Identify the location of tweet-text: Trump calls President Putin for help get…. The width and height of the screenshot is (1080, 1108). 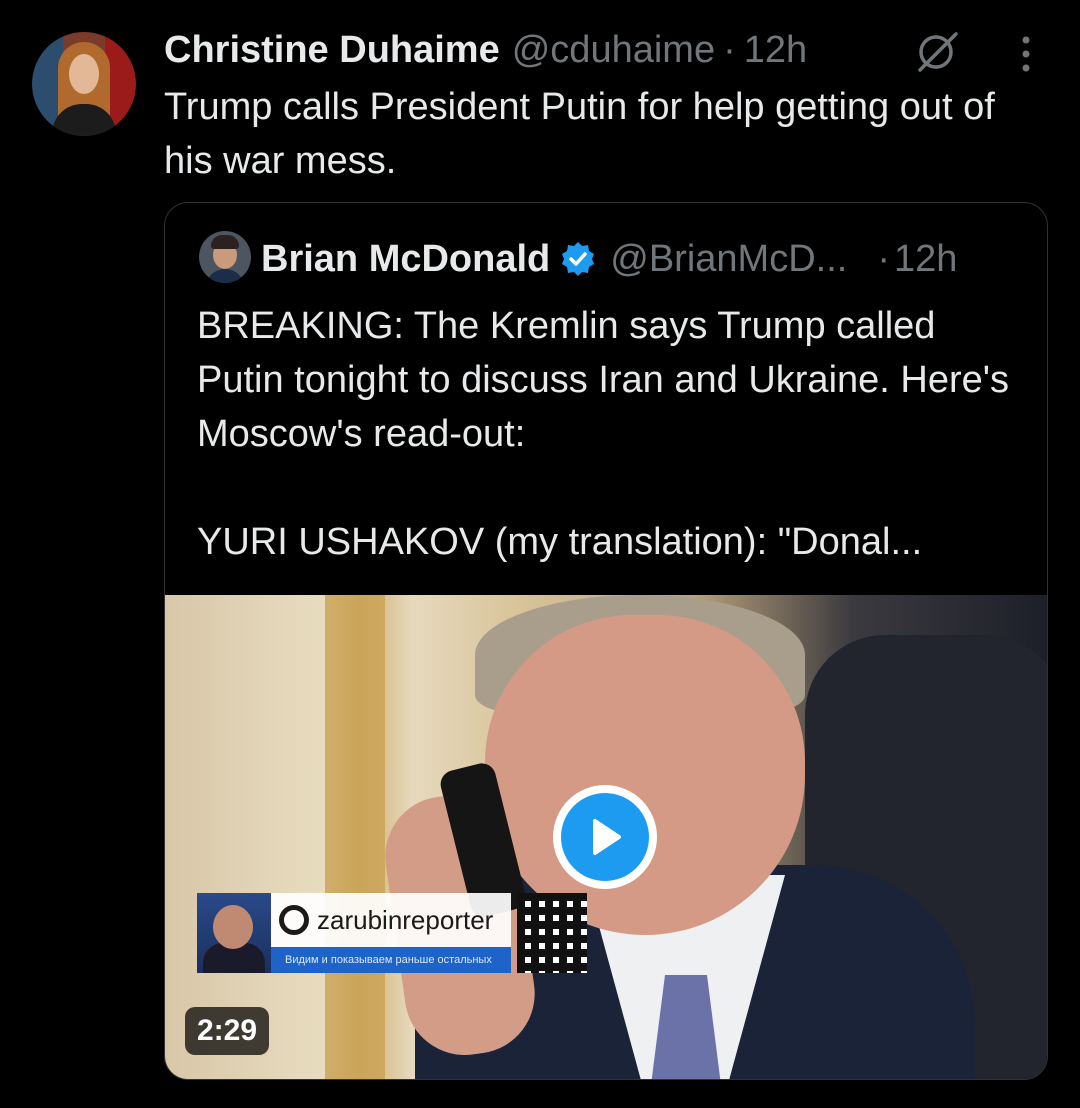
(579, 134).